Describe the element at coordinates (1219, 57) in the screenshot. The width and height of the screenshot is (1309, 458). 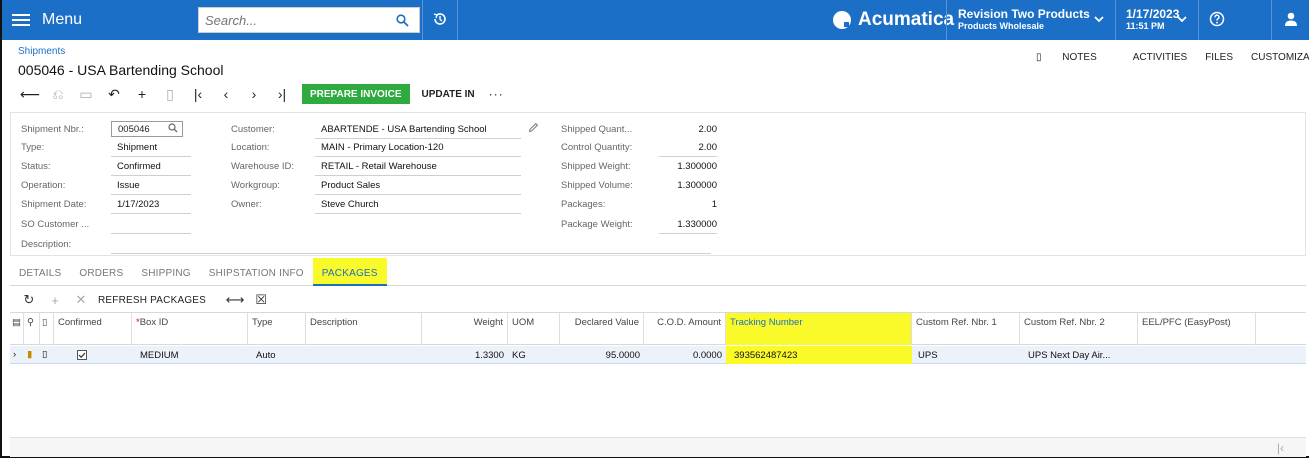
I see `files-link: FILES` at that location.